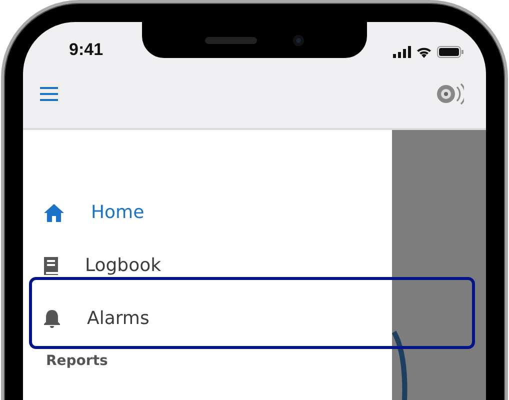  What do you see at coordinates (402, 52) in the screenshot?
I see `signal-icon` at bounding box center [402, 52].